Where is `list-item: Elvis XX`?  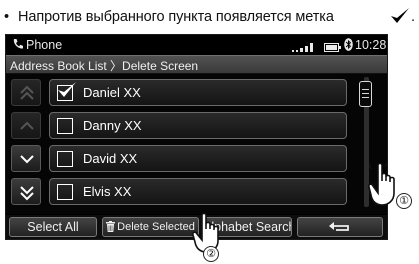 list-item: Elvis XX is located at coordinates (198, 191).